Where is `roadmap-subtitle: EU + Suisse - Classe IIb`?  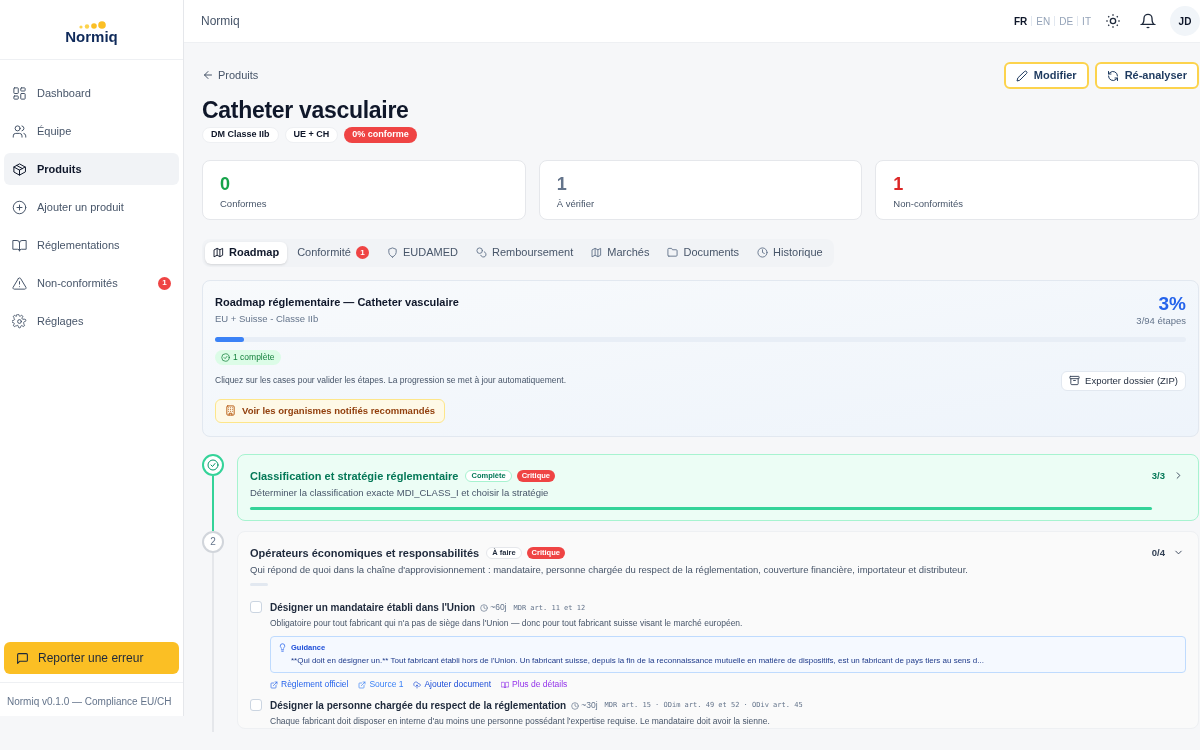
roadmap-subtitle: EU + Suisse - Classe IIb is located at coordinates (267, 319).